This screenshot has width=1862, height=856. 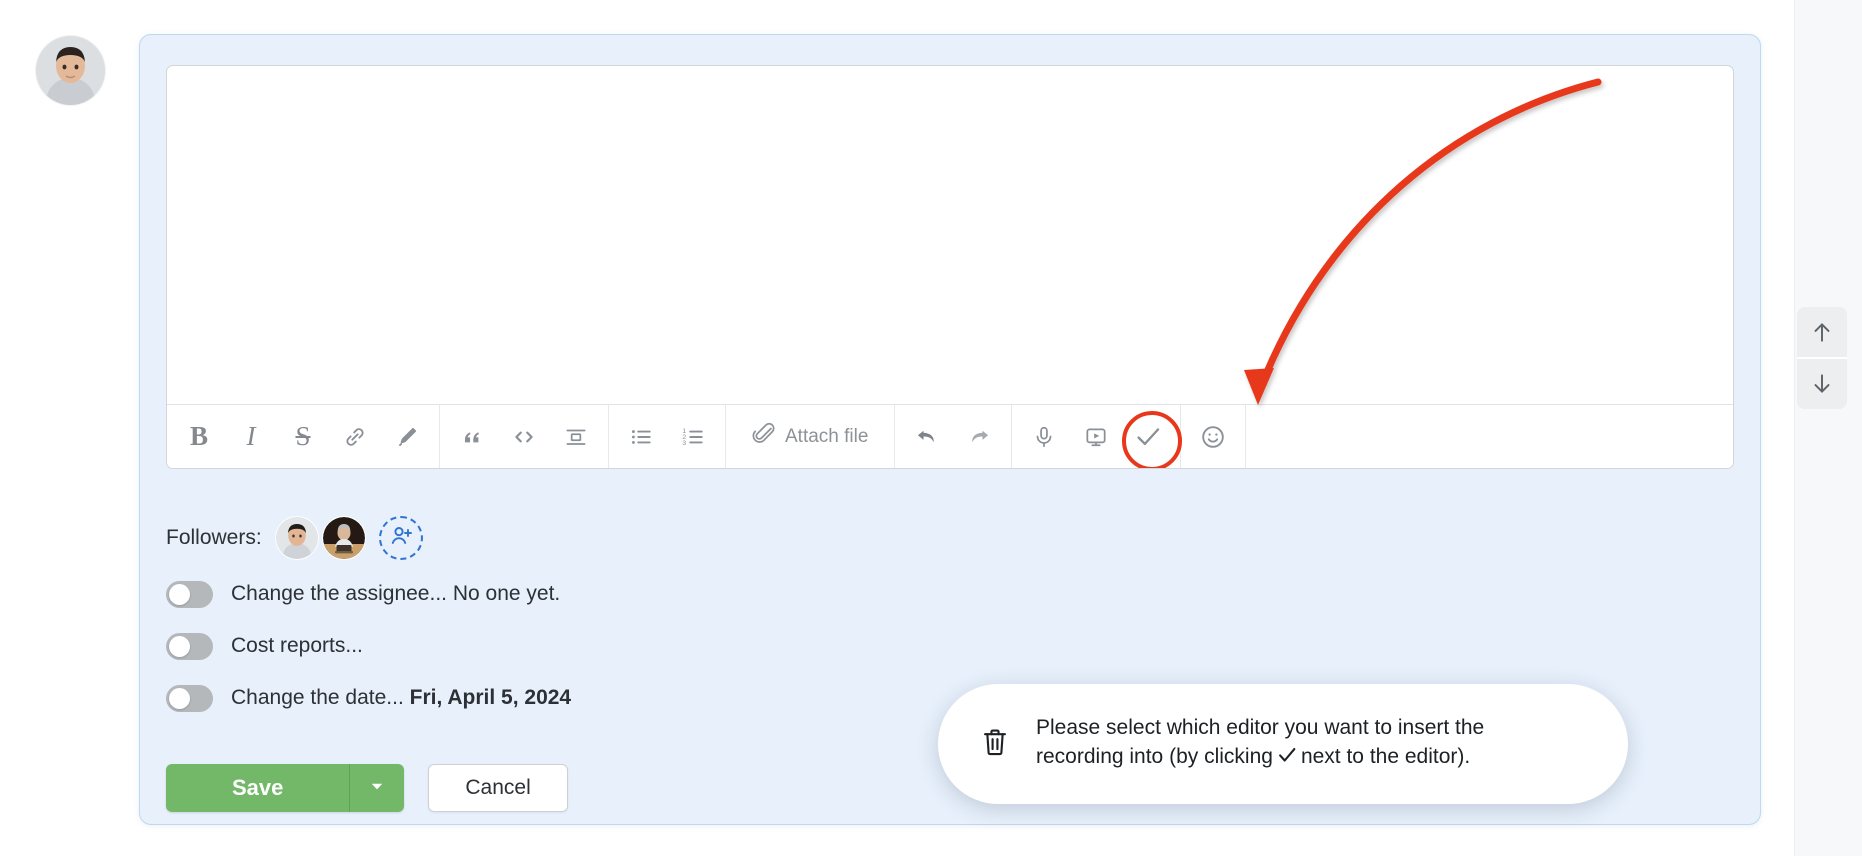 I want to click on toggle-date, so click(x=189, y=698).